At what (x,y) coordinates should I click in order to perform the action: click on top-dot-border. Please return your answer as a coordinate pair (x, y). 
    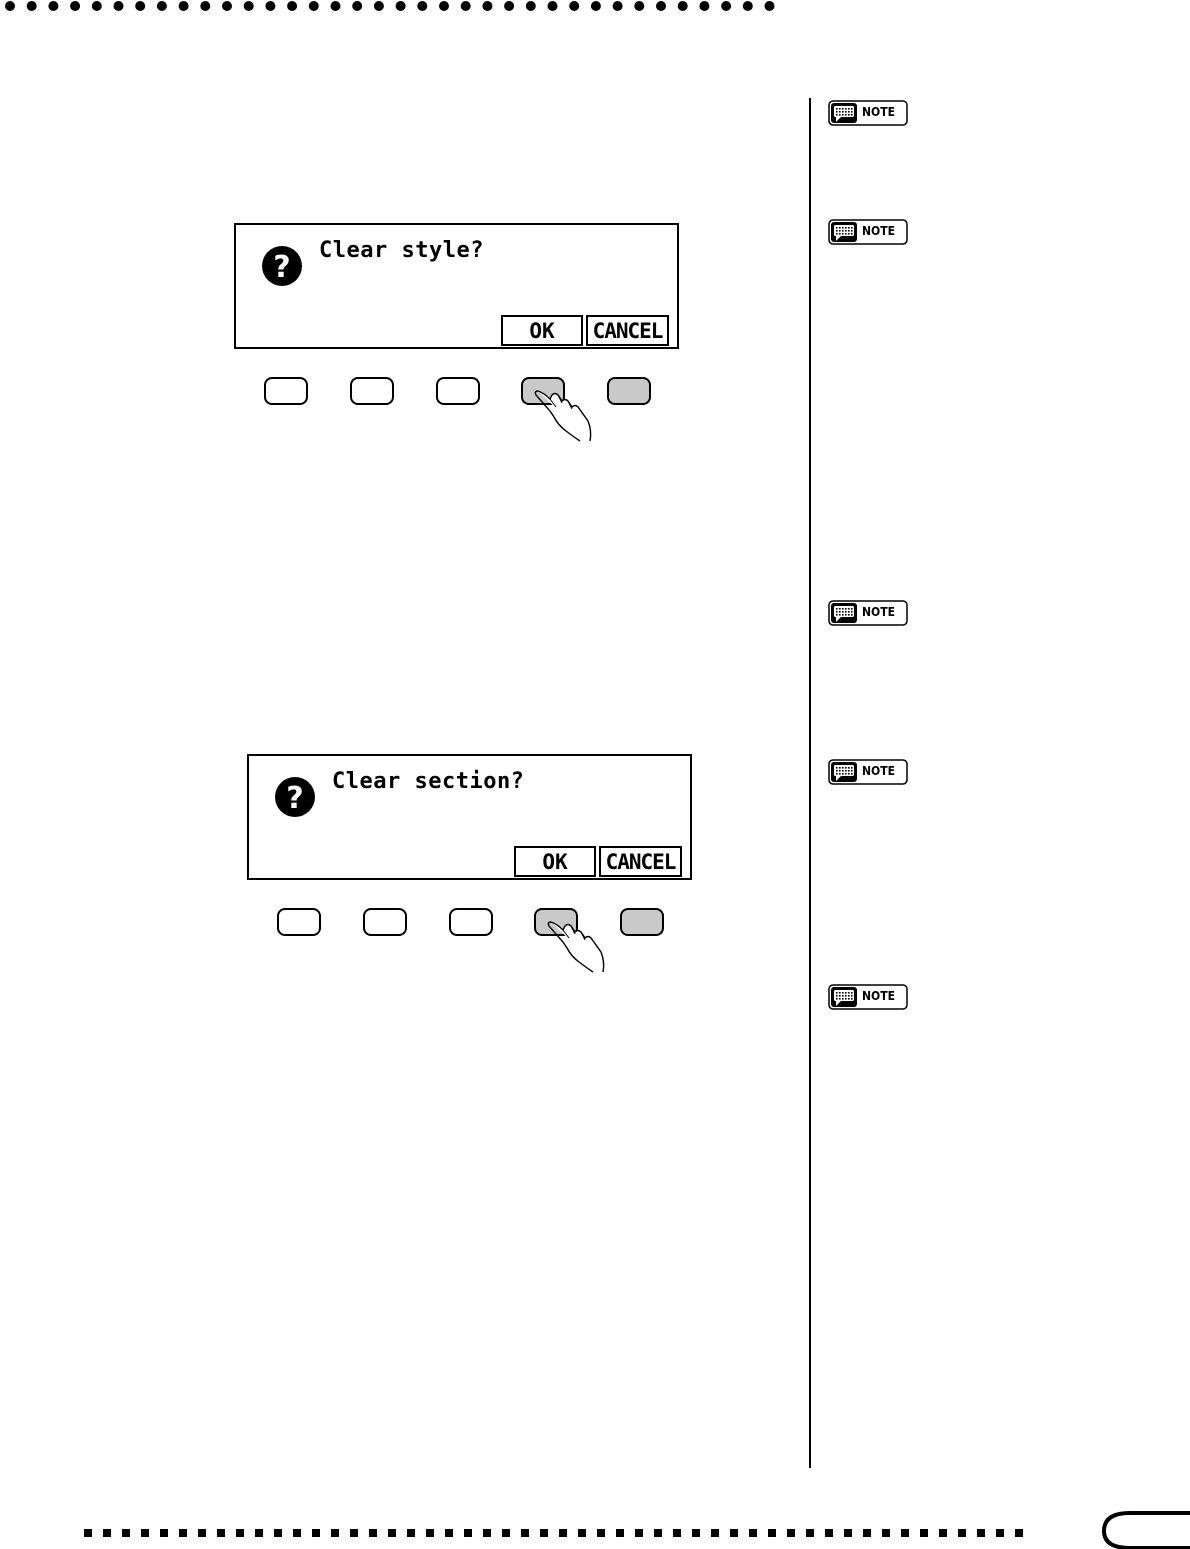
    Looking at the image, I should click on (390, 6).